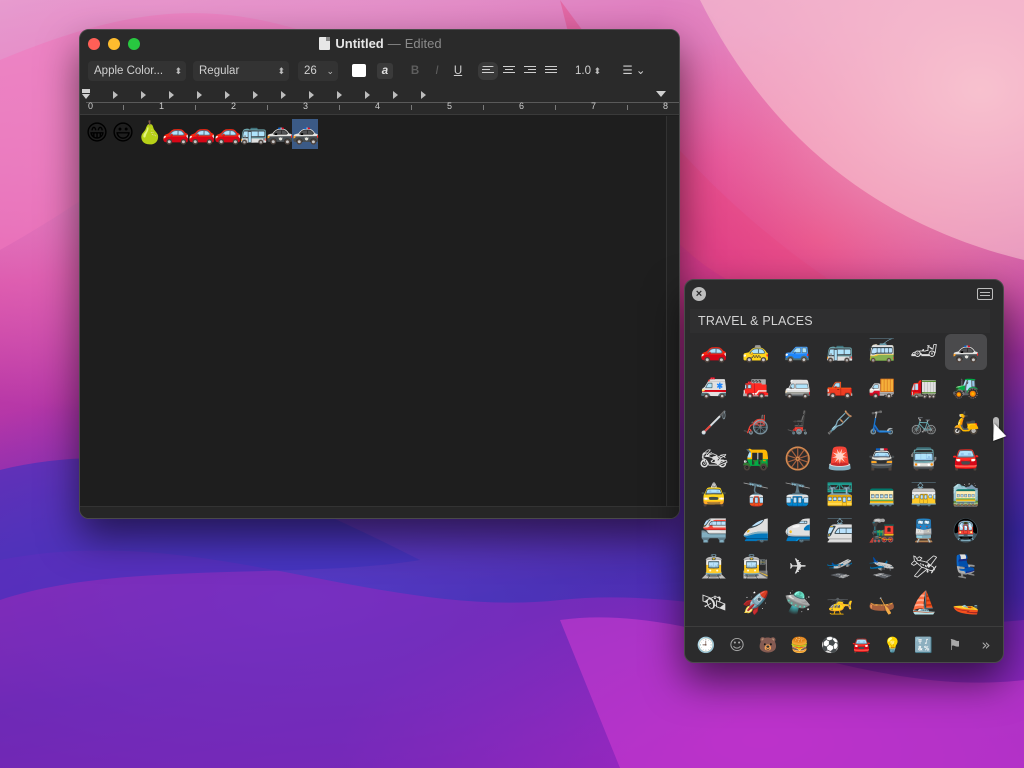 The height and width of the screenshot is (768, 1024). I want to click on emoji-cell: 🚄, so click(756, 532).